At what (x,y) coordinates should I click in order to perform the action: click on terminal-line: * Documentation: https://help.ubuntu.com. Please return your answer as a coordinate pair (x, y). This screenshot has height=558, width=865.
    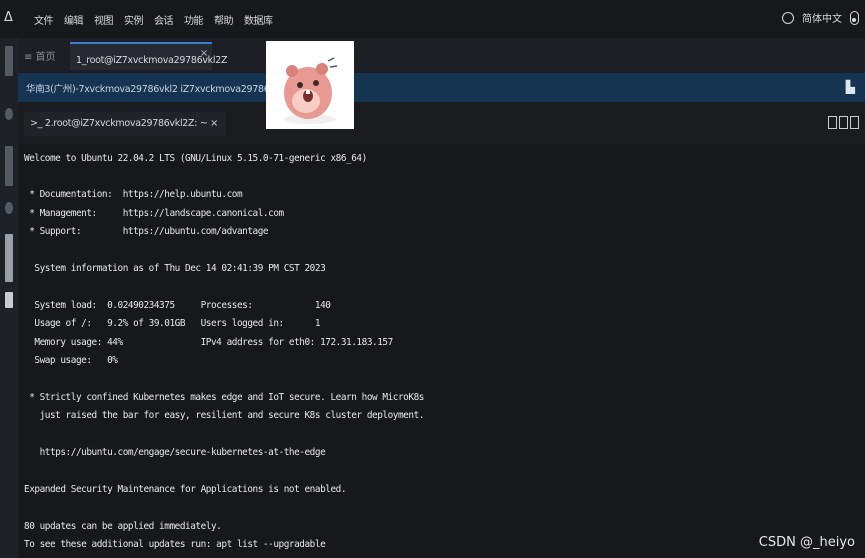
    Looking at the image, I should click on (133, 194).